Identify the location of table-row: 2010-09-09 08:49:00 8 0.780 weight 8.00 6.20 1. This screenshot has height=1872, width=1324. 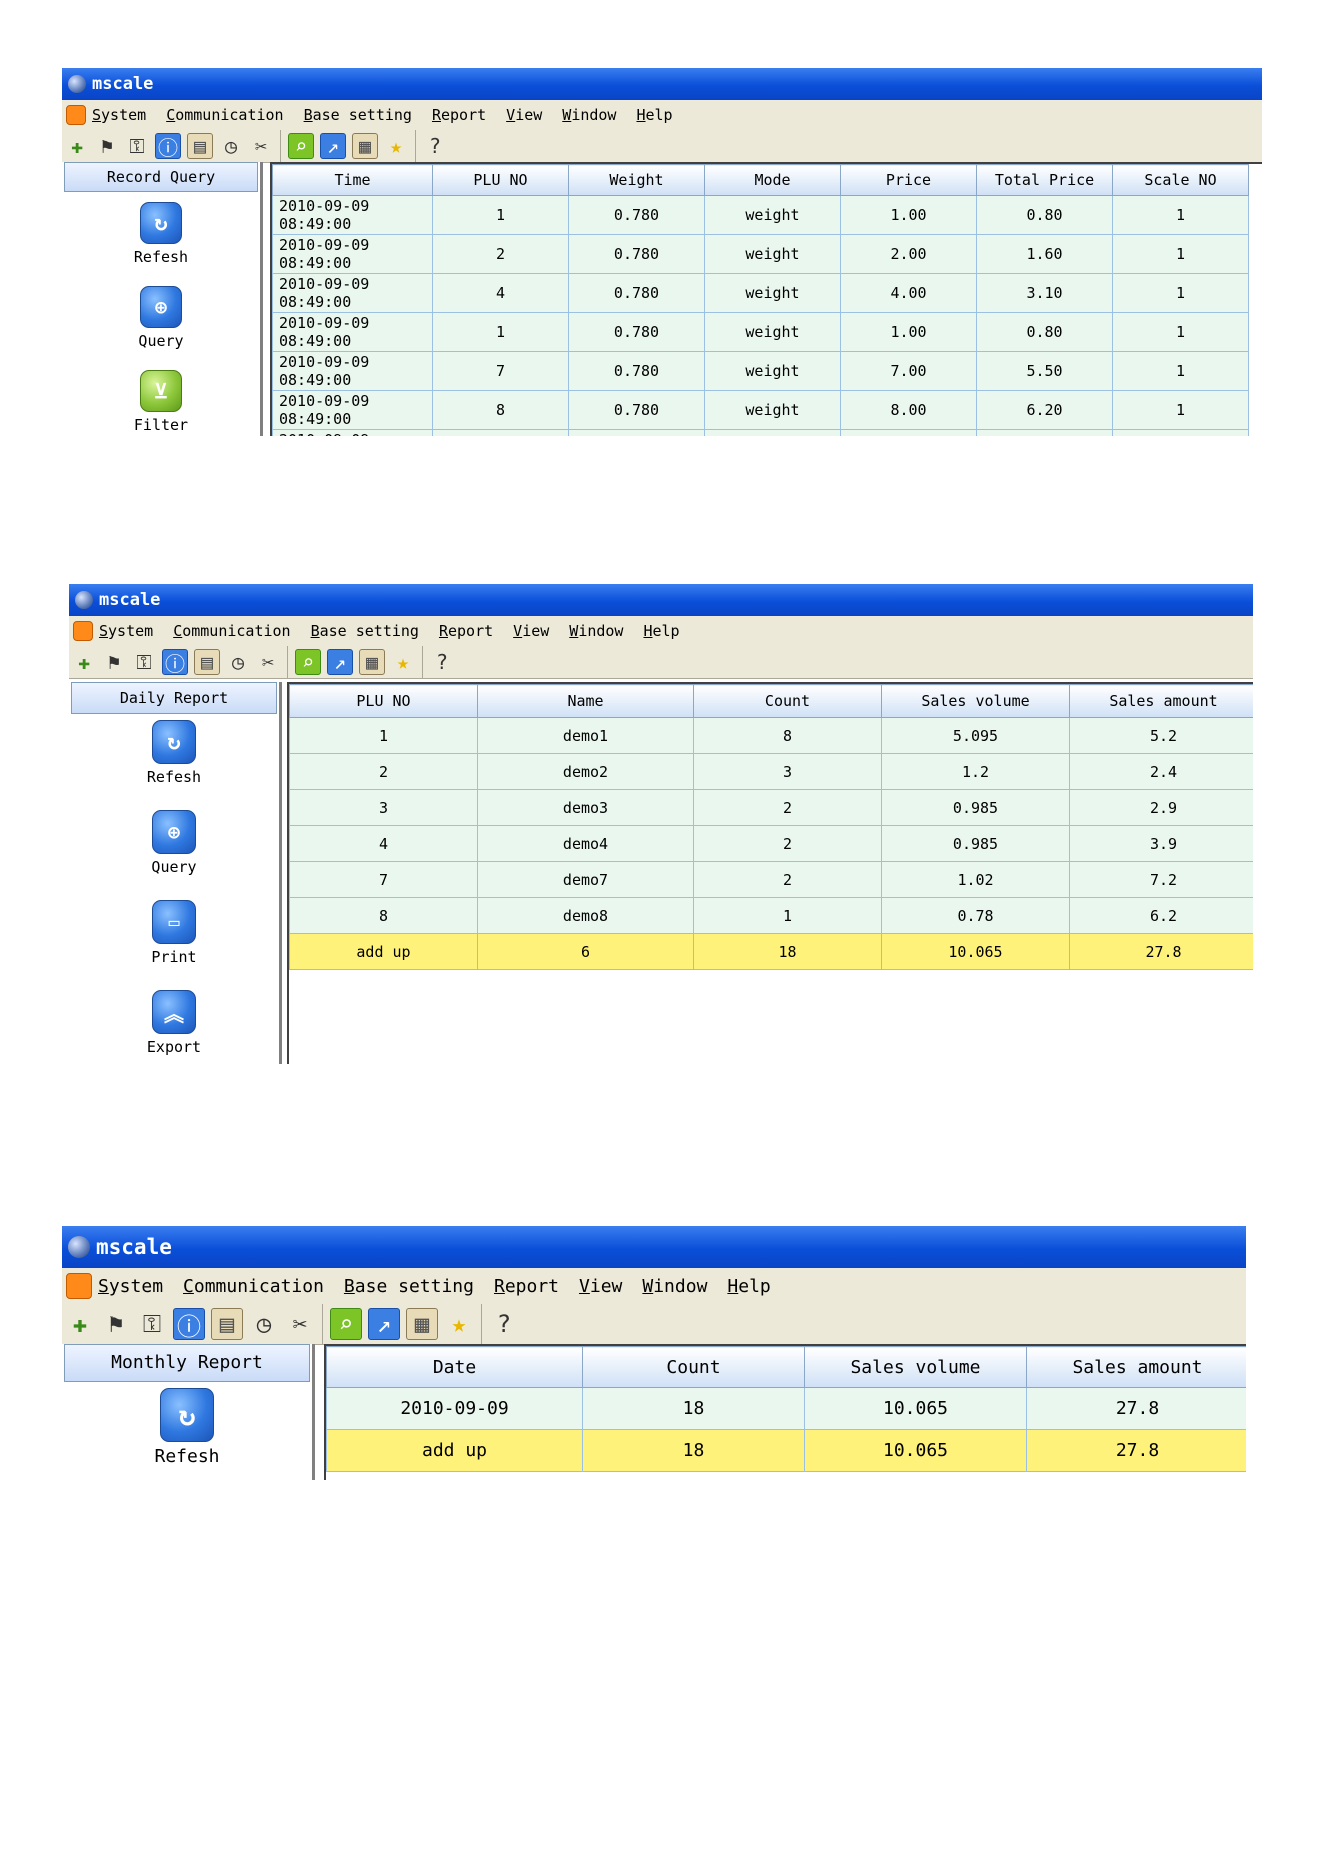
(760, 410).